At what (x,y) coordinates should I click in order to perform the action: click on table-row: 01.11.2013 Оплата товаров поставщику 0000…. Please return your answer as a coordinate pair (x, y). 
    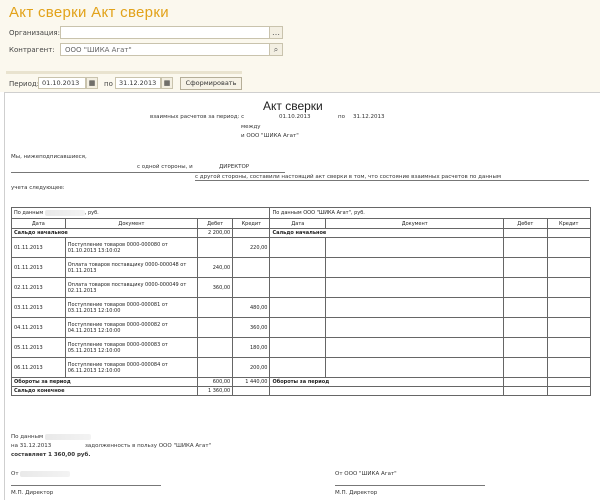
    Looking at the image, I should click on (301, 267).